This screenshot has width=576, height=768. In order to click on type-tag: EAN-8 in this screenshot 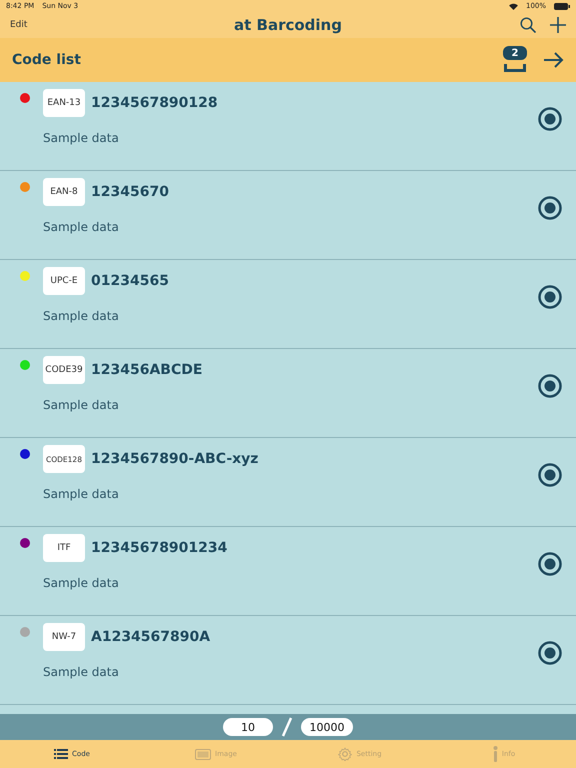, I will do `click(64, 192)`.